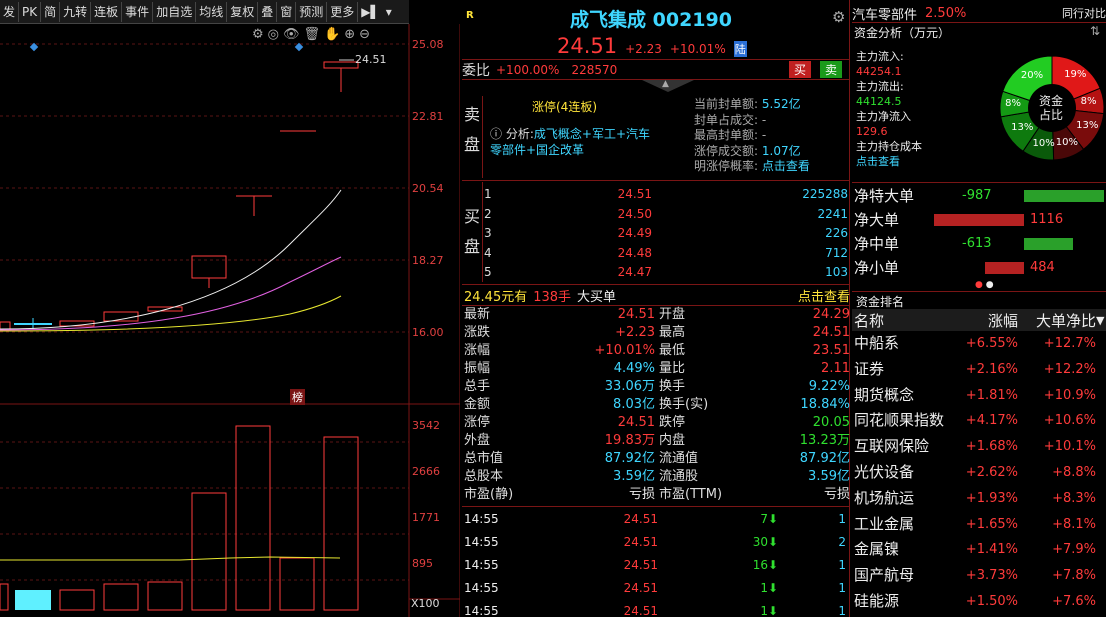 Image resolution: width=1106 pixels, height=617 pixels. Describe the element at coordinates (990, 320) in the screenshot. I see `ranking-header-pct: 涨幅` at that location.